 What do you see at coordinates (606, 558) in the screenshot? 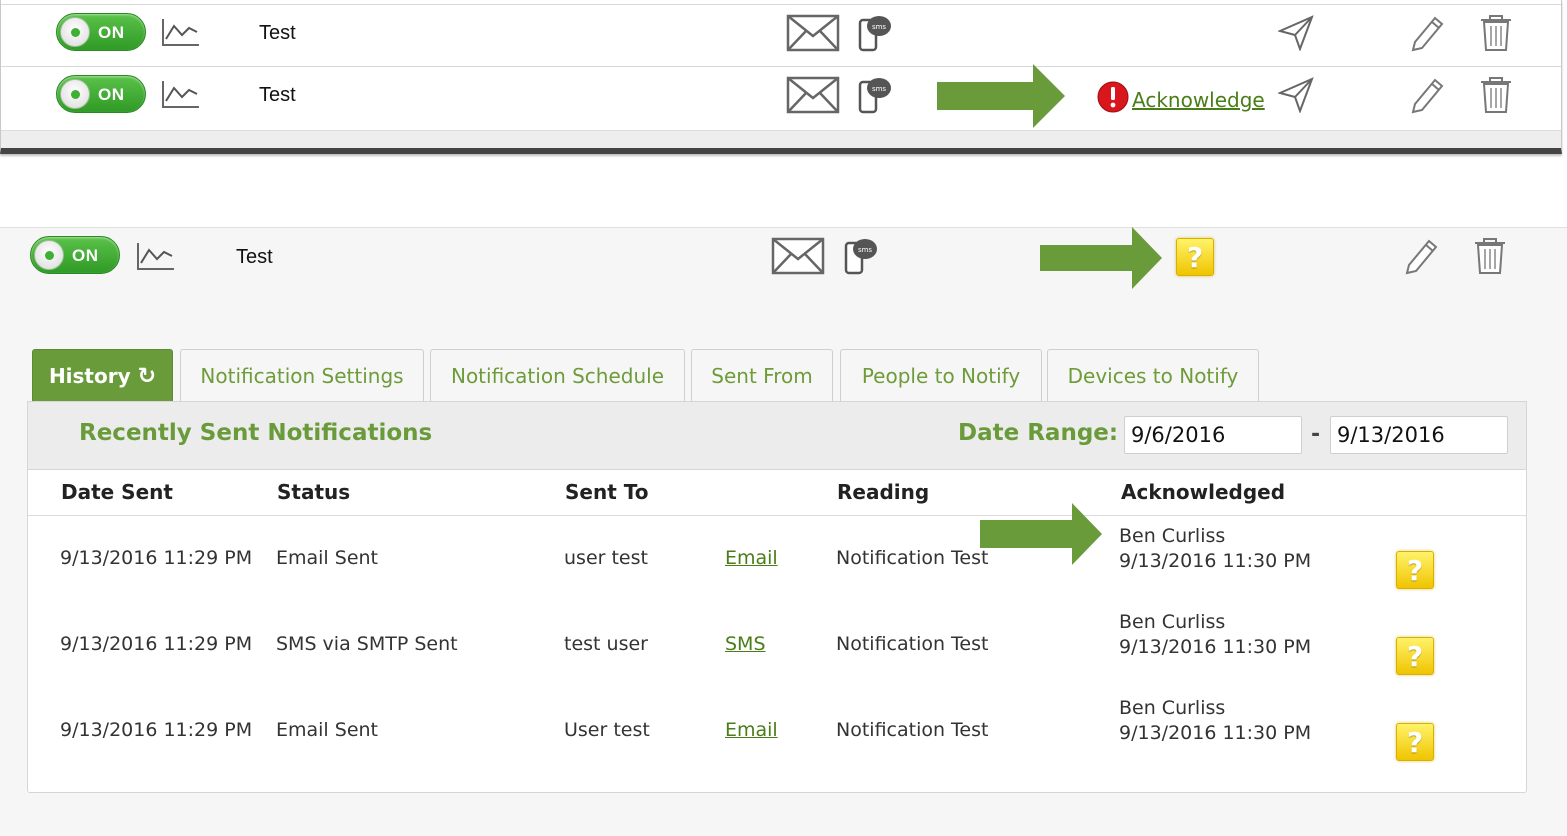
I see `cell-sent-to: user test` at bounding box center [606, 558].